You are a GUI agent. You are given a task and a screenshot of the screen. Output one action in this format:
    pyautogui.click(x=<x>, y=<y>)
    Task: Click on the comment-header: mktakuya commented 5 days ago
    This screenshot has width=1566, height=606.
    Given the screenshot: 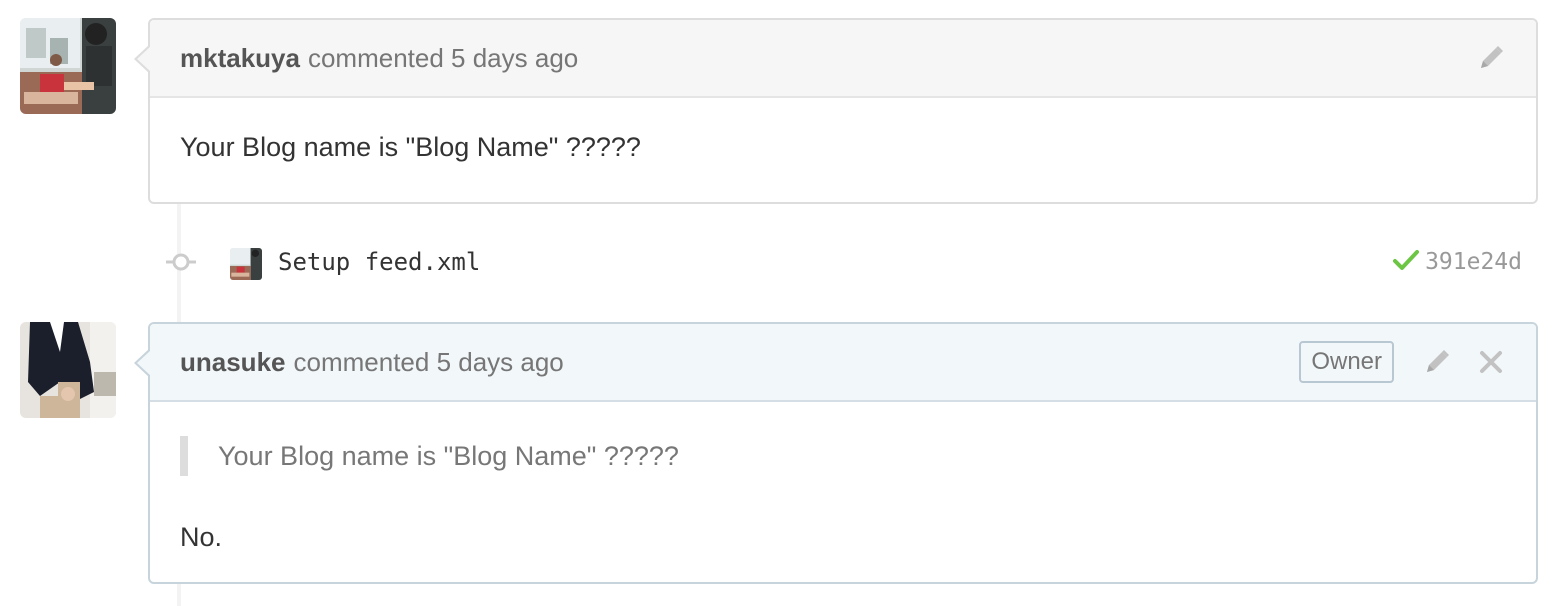 What is the action you would take?
    pyautogui.click(x=843, y=59)
    